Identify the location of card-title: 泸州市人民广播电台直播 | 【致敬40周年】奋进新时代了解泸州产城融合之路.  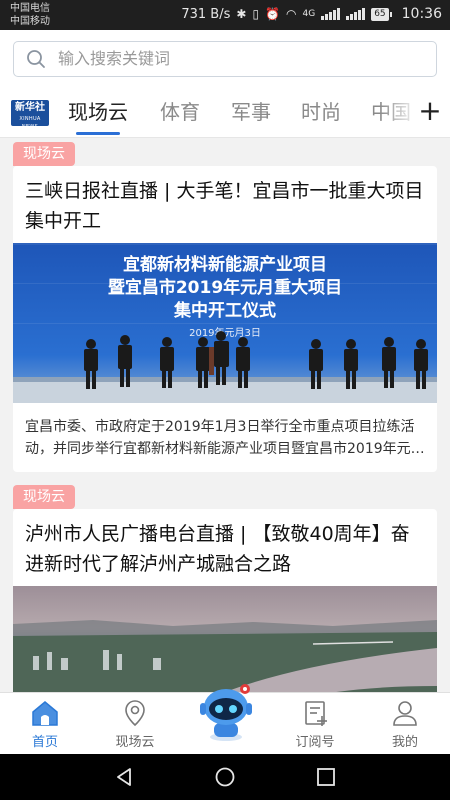
(217, 549).